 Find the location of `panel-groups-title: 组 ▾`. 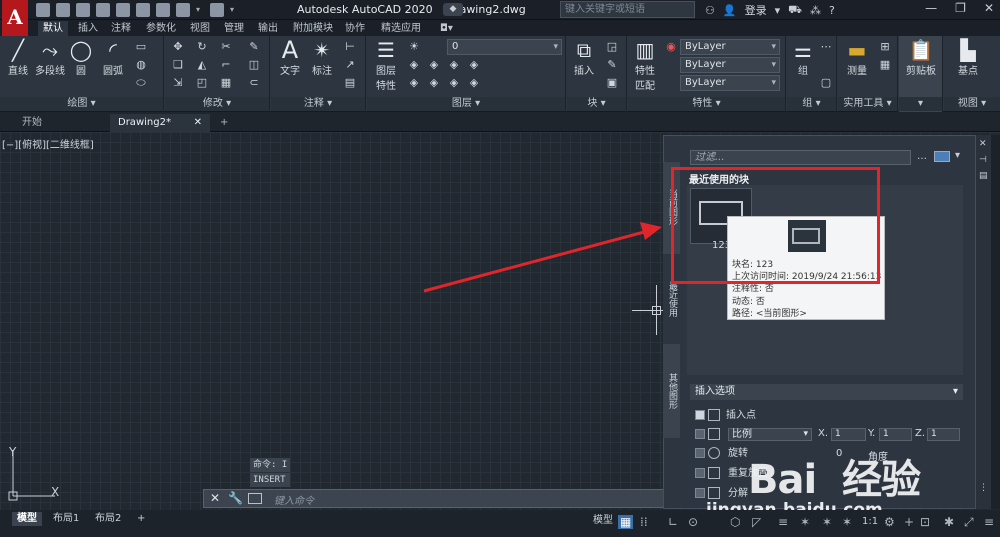

panel-groups-title: 组 ▾ is located at coordinates (811, 104).